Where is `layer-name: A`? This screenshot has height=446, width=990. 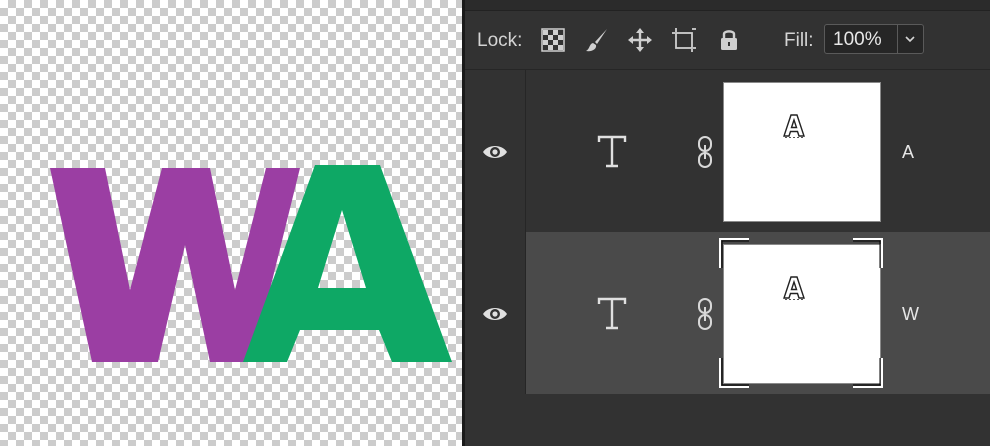 layer-name: A is located at coordinates (908, 152).